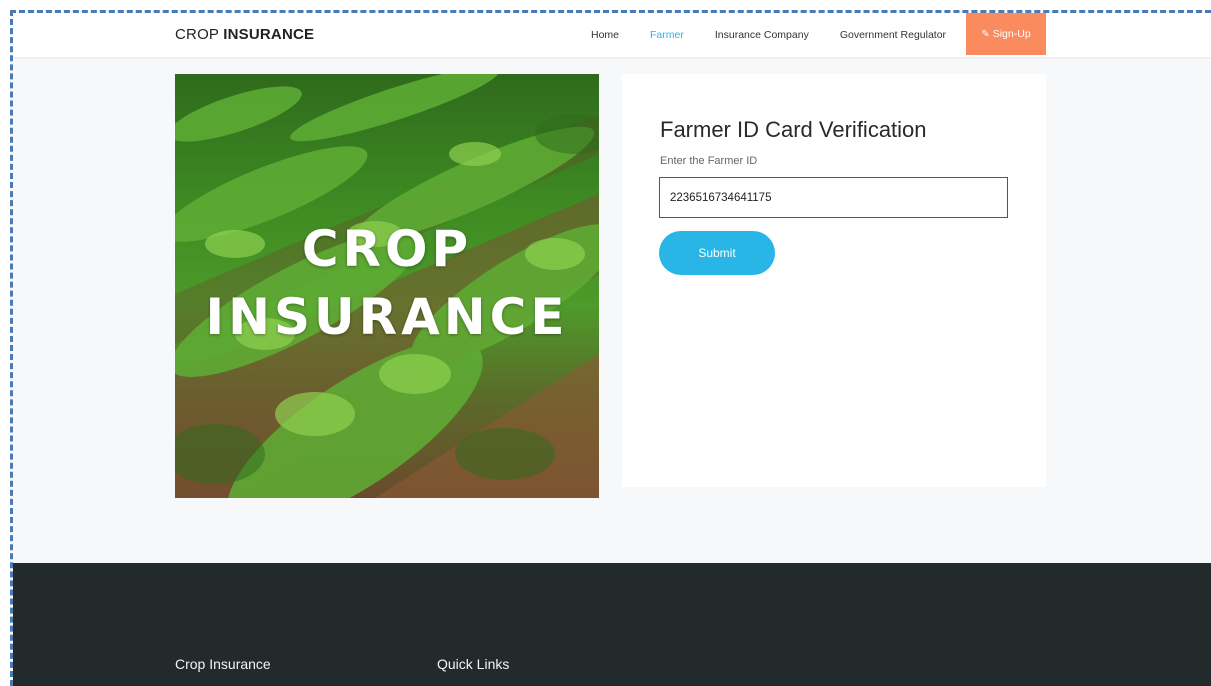 The width and height of the screenshot is (1211, 686). I want to click on signup-button: ✎ Sign-Up, so click(1006, 34).